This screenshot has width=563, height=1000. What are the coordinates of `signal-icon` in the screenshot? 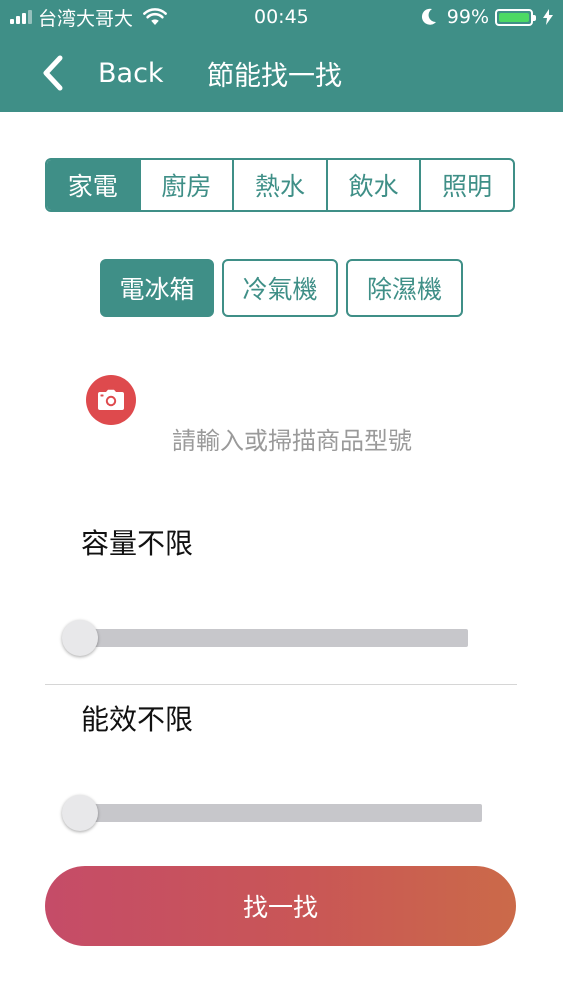 It's located at (21, 17).